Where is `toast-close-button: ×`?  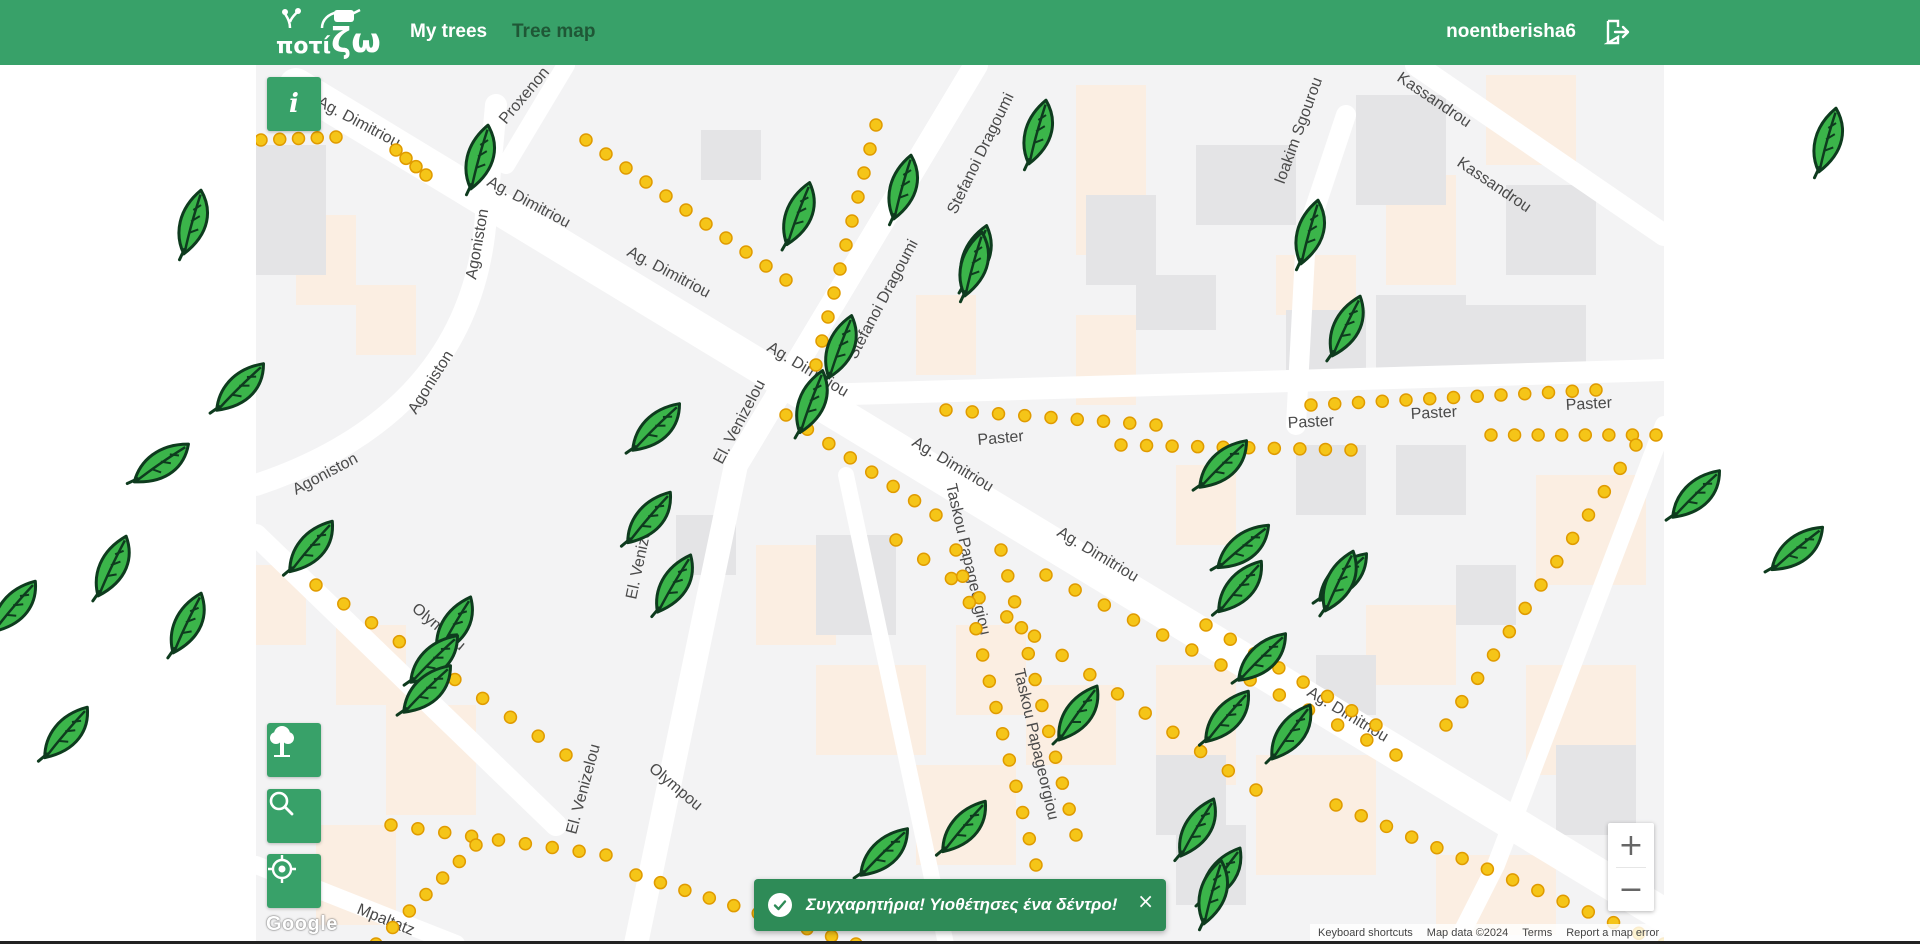
toast-close-button: × is located at coordinates (1145, 901).